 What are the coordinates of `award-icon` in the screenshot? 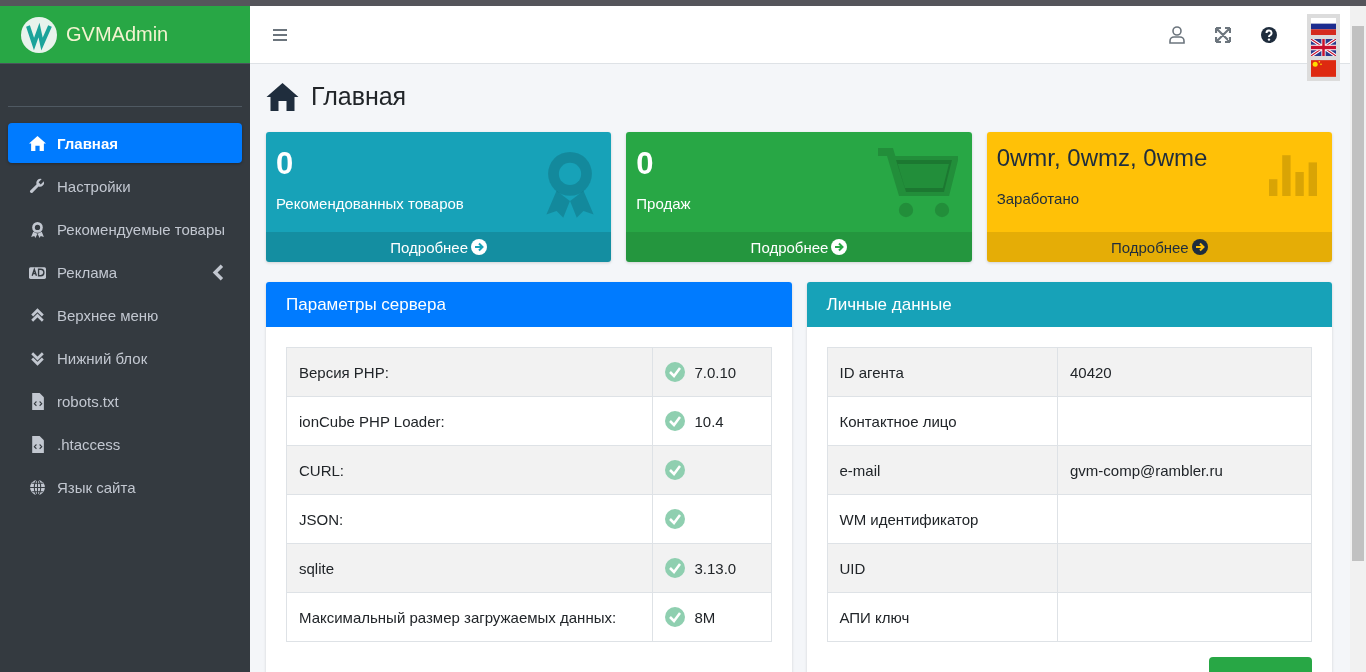 It's located at (37, 229).